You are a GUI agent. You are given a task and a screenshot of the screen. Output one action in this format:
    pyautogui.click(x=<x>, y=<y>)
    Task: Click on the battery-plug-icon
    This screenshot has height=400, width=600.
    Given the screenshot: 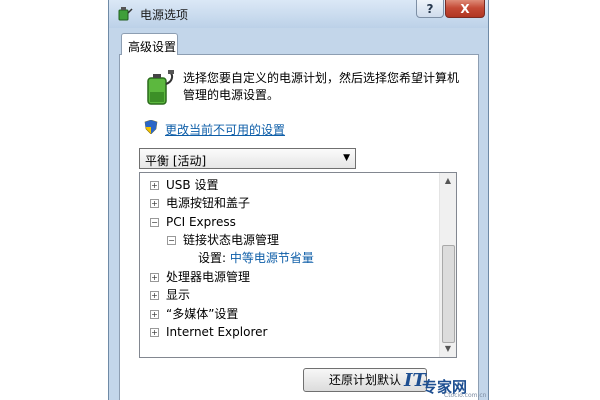 What is the action you would take?
    pyautogui.click(x=160, y=87)
    